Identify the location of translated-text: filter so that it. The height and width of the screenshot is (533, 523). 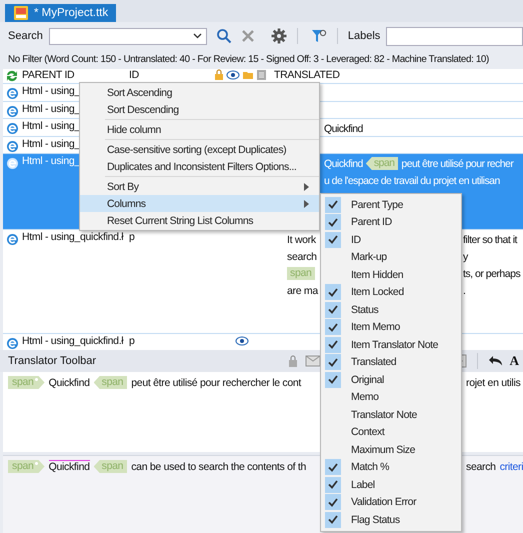
(490, 240).